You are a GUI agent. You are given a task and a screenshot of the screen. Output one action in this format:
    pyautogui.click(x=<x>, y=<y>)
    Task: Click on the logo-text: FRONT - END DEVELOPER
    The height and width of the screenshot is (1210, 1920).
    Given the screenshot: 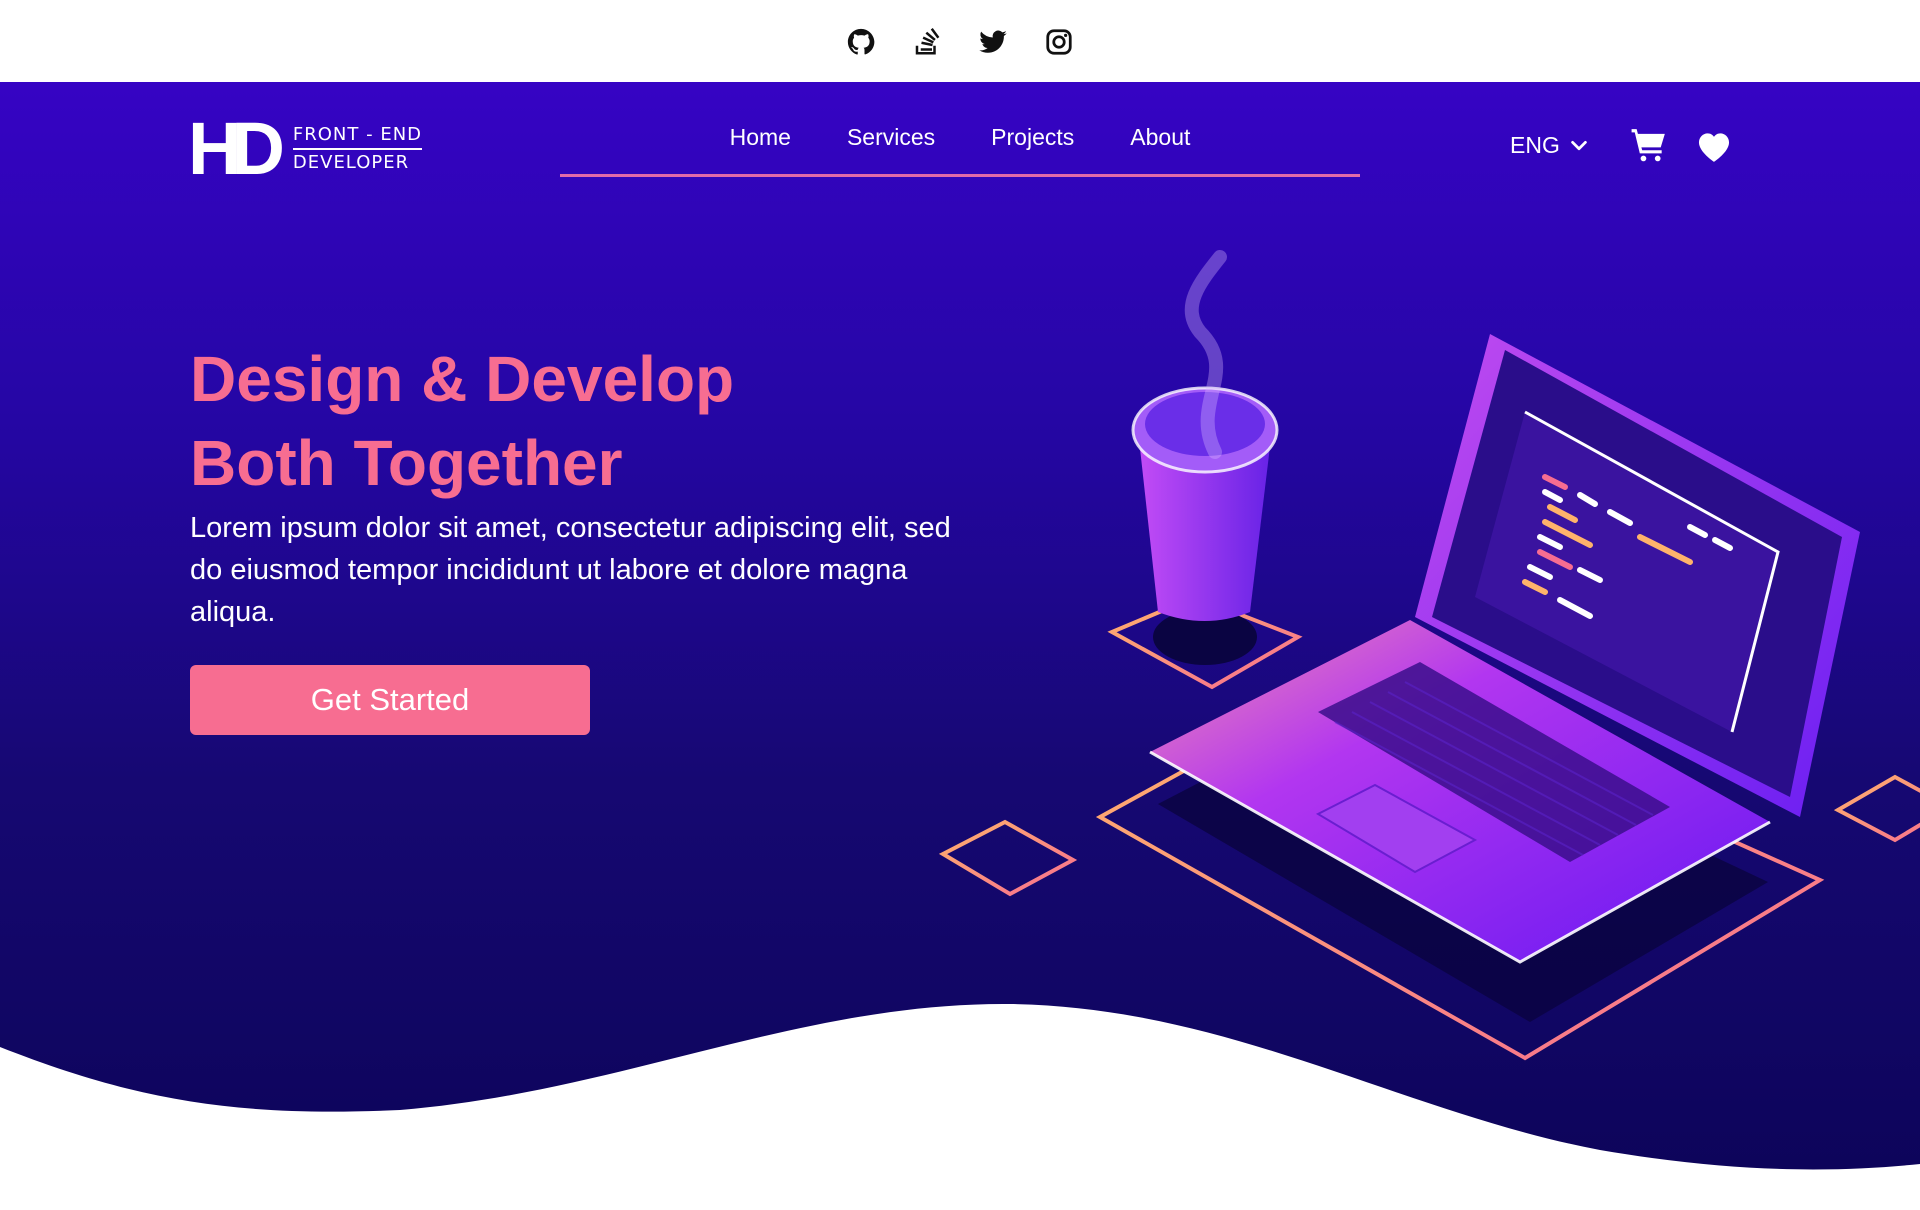 What is the action you would take?
    pyautogui.click(x=357, y=149)
    